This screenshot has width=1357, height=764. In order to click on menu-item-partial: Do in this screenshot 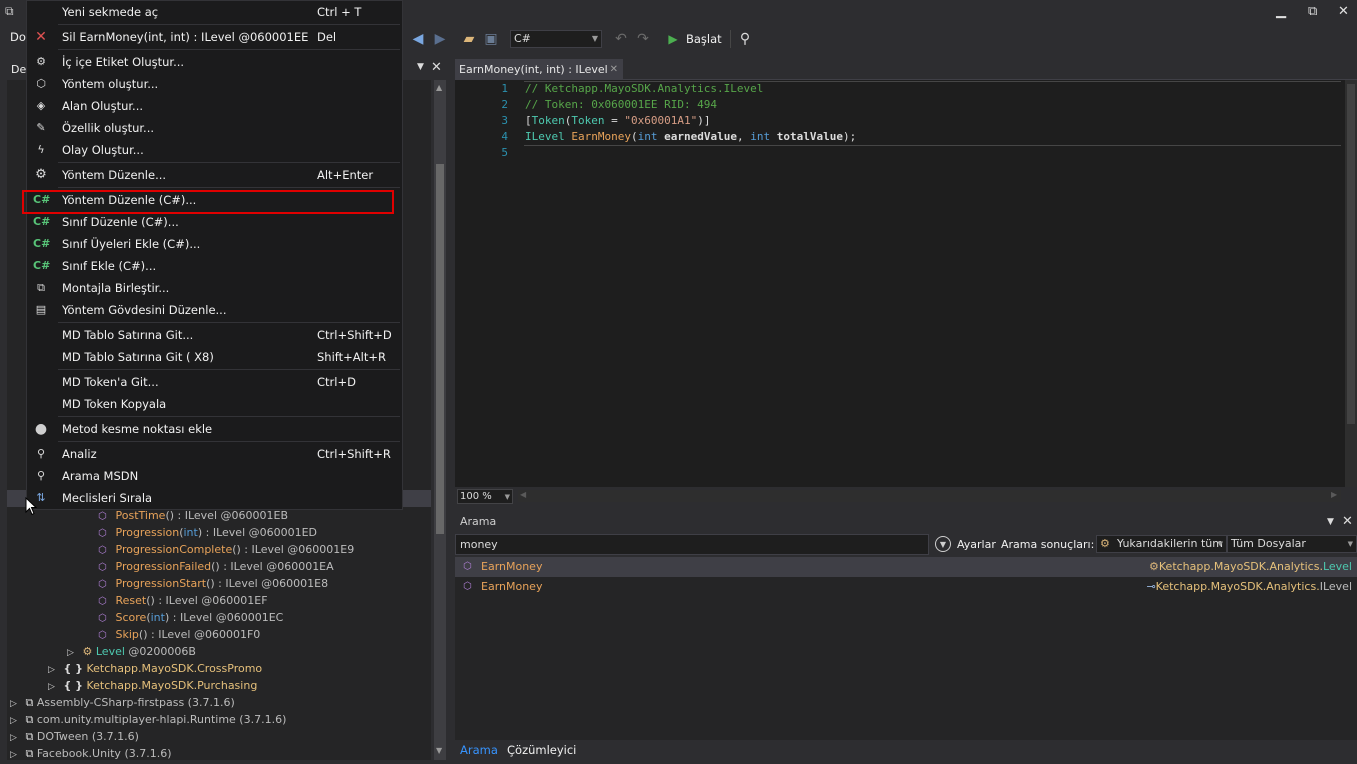, I will do `click(18, 37)`.